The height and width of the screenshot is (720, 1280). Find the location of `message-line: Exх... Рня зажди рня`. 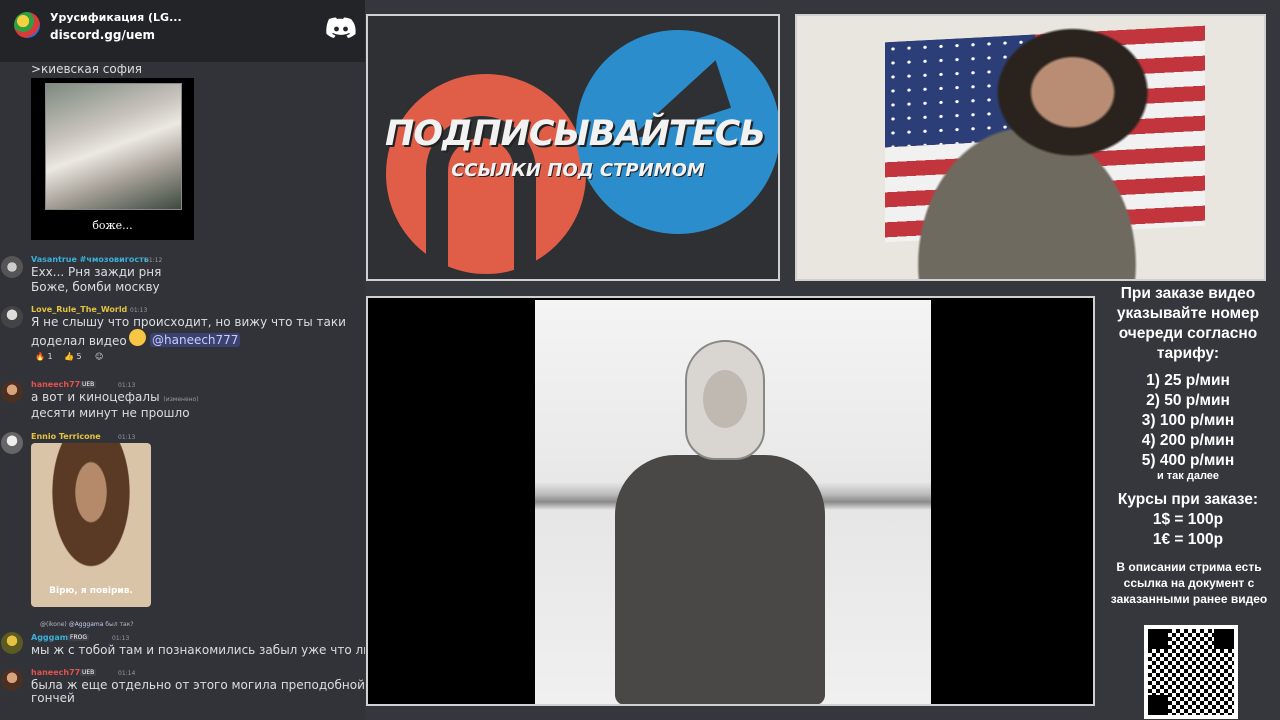

message-line: Exх... Рня зажди рня is located at coordinates (96, 272).